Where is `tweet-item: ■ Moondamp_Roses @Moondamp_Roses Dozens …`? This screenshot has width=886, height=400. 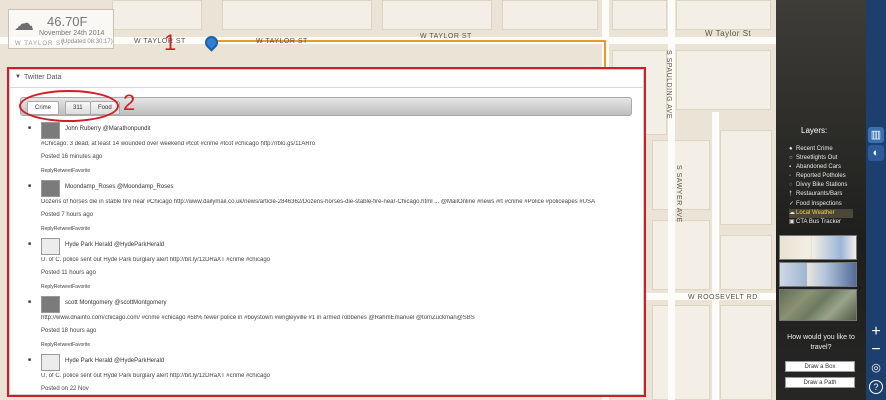
tweet-item: ■ Moondamp_Roses @Moondamp_Roses Dozens … is located at coordinates (332, 209).